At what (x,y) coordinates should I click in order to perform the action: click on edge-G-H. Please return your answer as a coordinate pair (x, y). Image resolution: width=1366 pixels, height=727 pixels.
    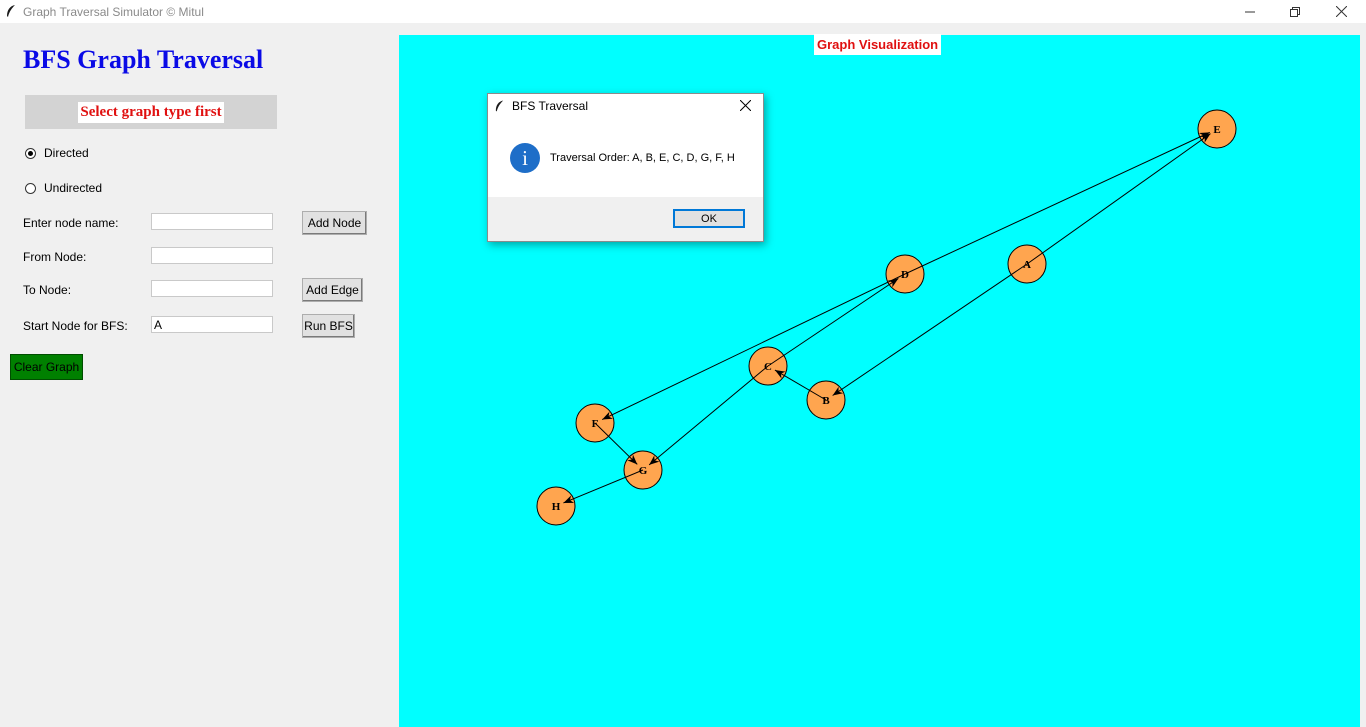
    Looking at the image, I should click on (603, 486).